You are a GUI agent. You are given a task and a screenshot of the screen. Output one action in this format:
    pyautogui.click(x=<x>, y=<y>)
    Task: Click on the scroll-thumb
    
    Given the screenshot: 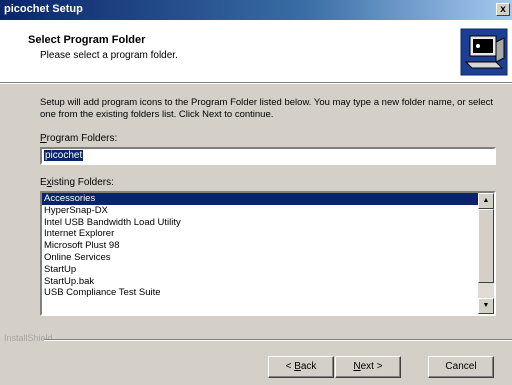 What is the action you would take?
    pyautogui.click(x=486, y=246)
    